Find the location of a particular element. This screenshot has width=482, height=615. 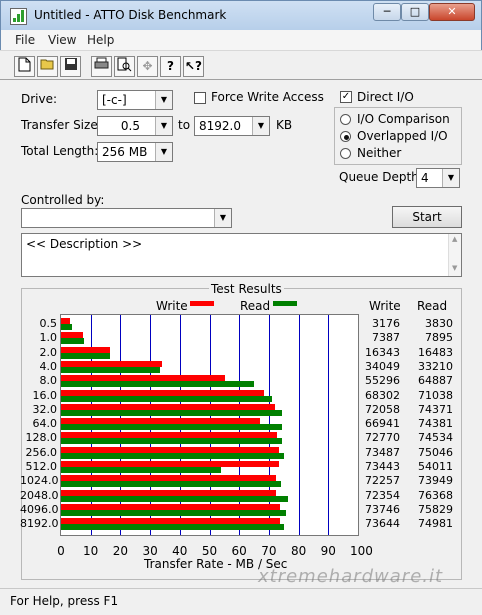

legend-read-swatch is located at coordinates (285, 303).